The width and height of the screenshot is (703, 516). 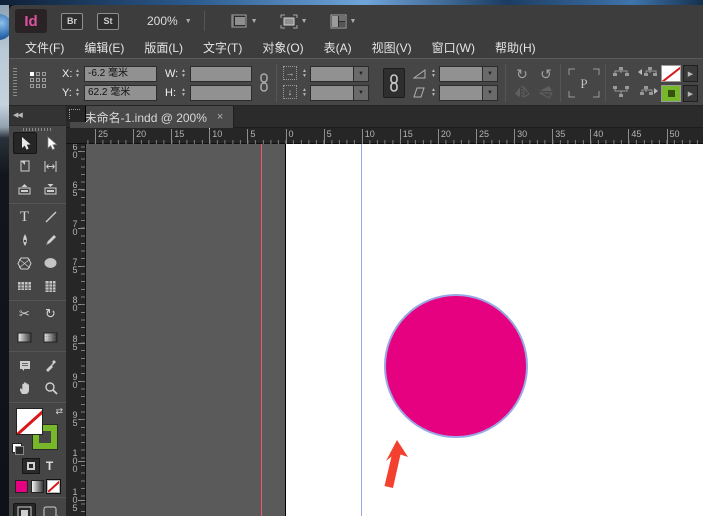 I want to click on shear-stepper: ▲ ▼, so click(x=433, y=93).